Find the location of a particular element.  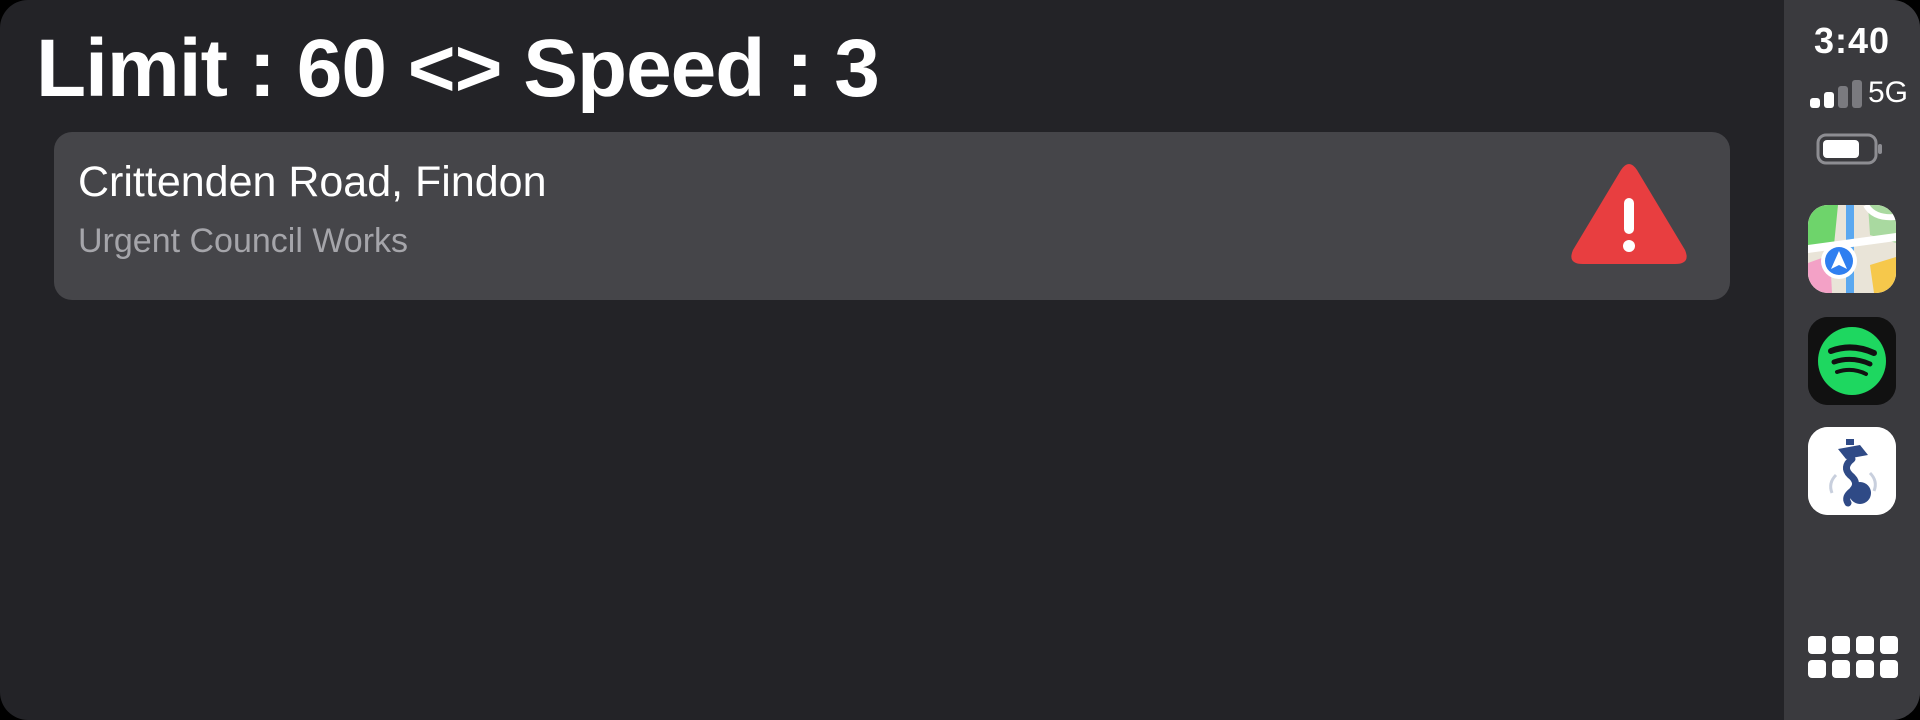

alert-road-name: Crittenden Road, Findon is located at coordinates (312, 182).